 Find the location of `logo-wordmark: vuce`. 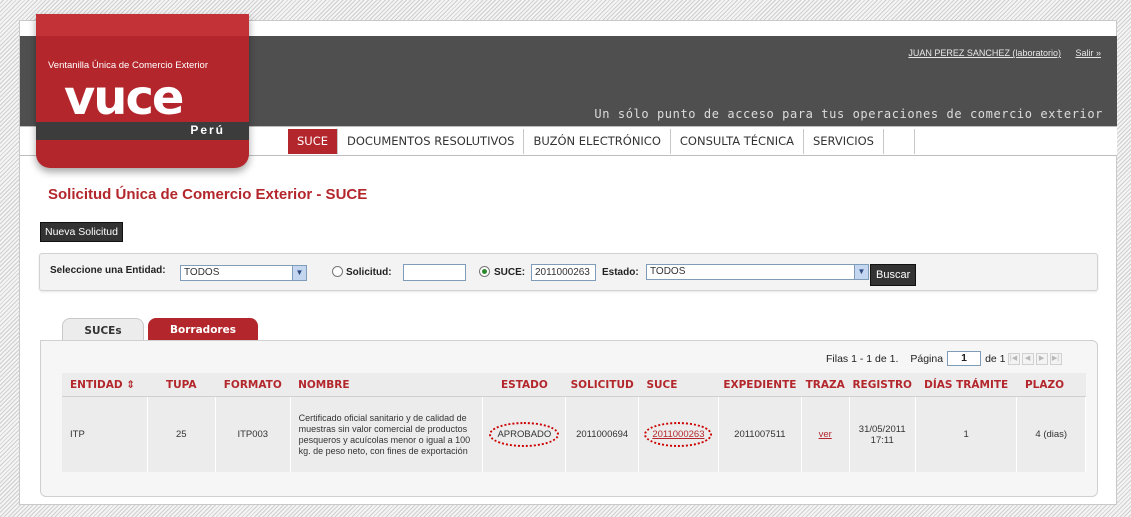

logo-wordmark: vuce is located at coordinates (124, 98).